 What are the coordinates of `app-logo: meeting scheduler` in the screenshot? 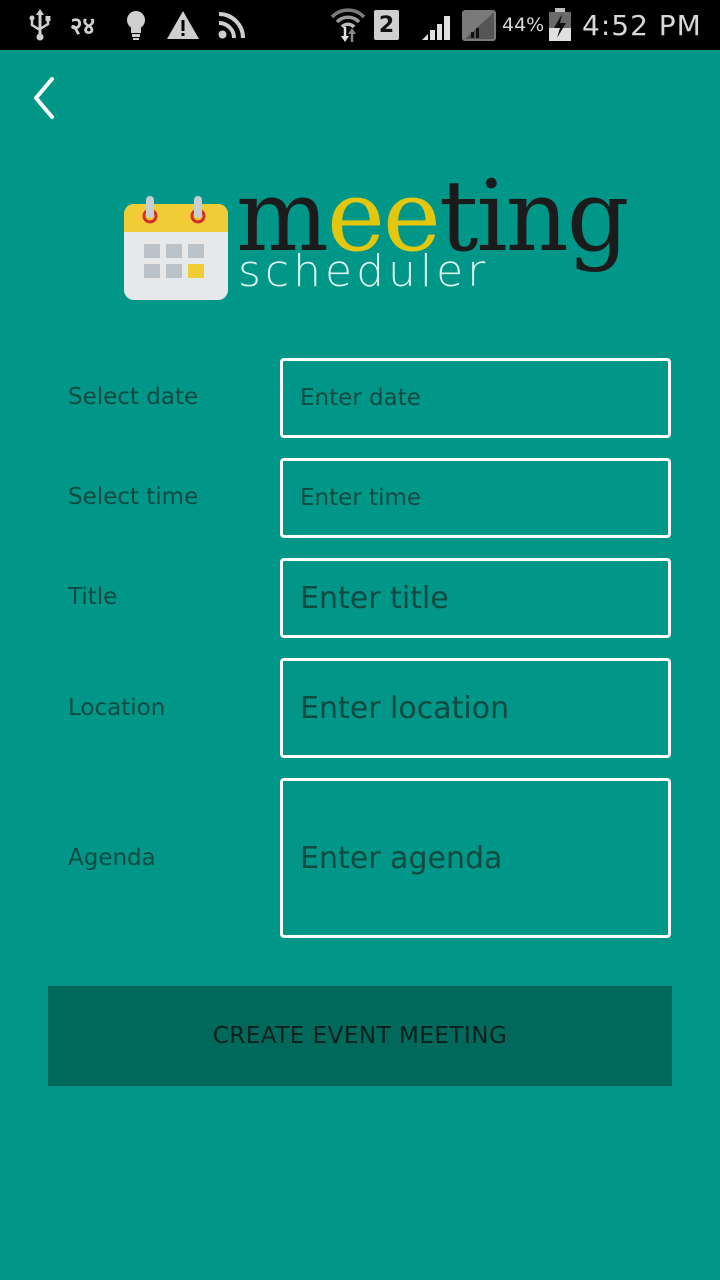 It's located at (376, 236).